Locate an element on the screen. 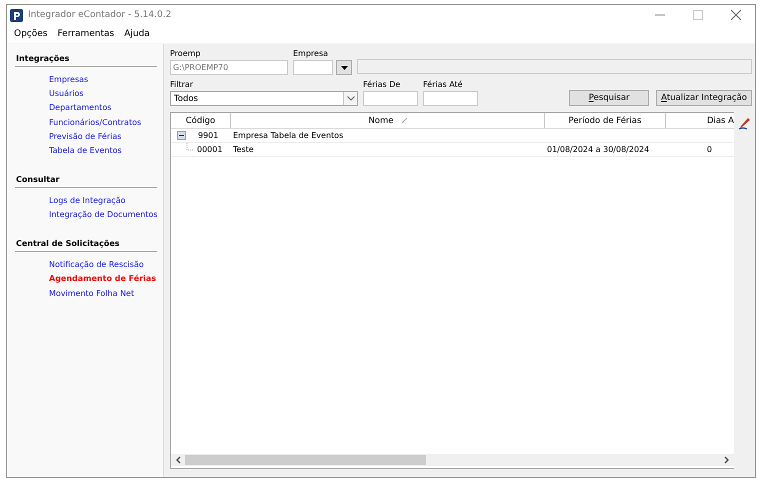 This screenshot has width=768, height=483. sidebar-link: Previsão de Férias is located at coordinates (85, 136).